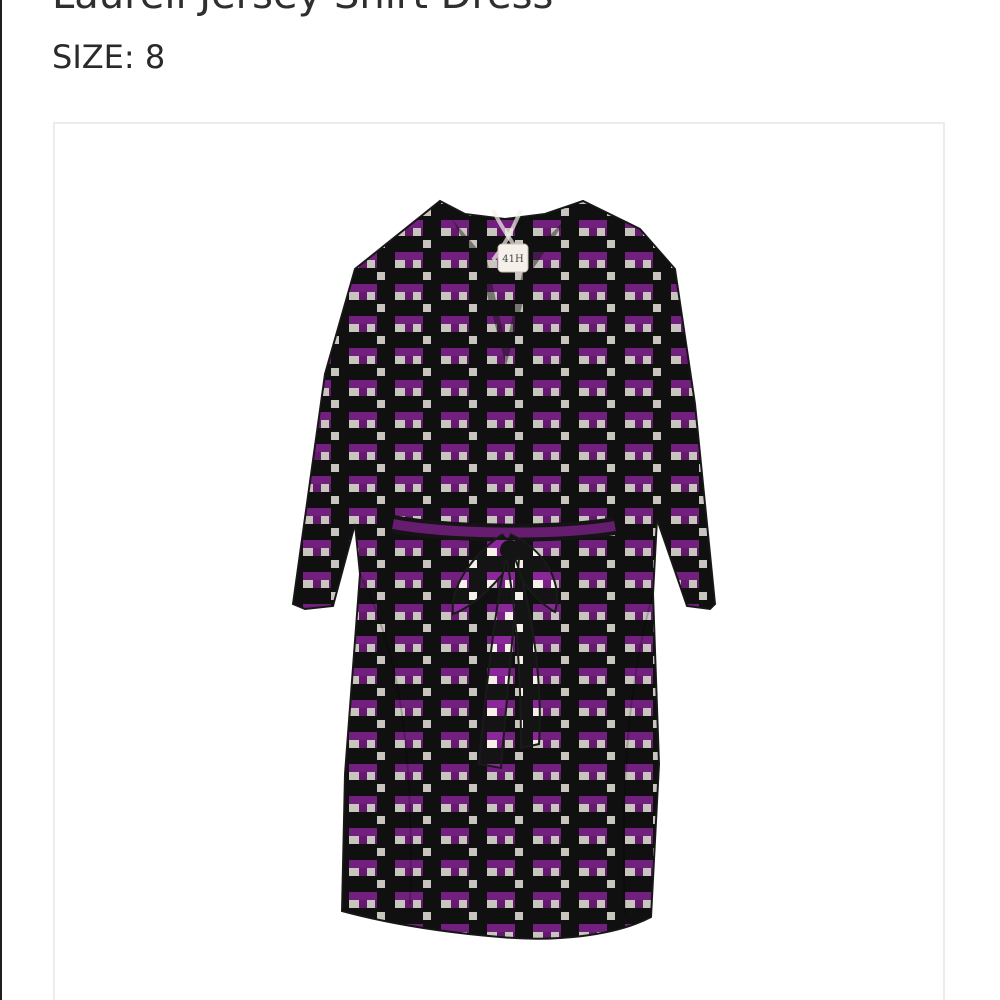  What do you see at coordinates (513, 259) in the screenshot?
I see `brand-tag: 41H` at bounding box center [513, 259].